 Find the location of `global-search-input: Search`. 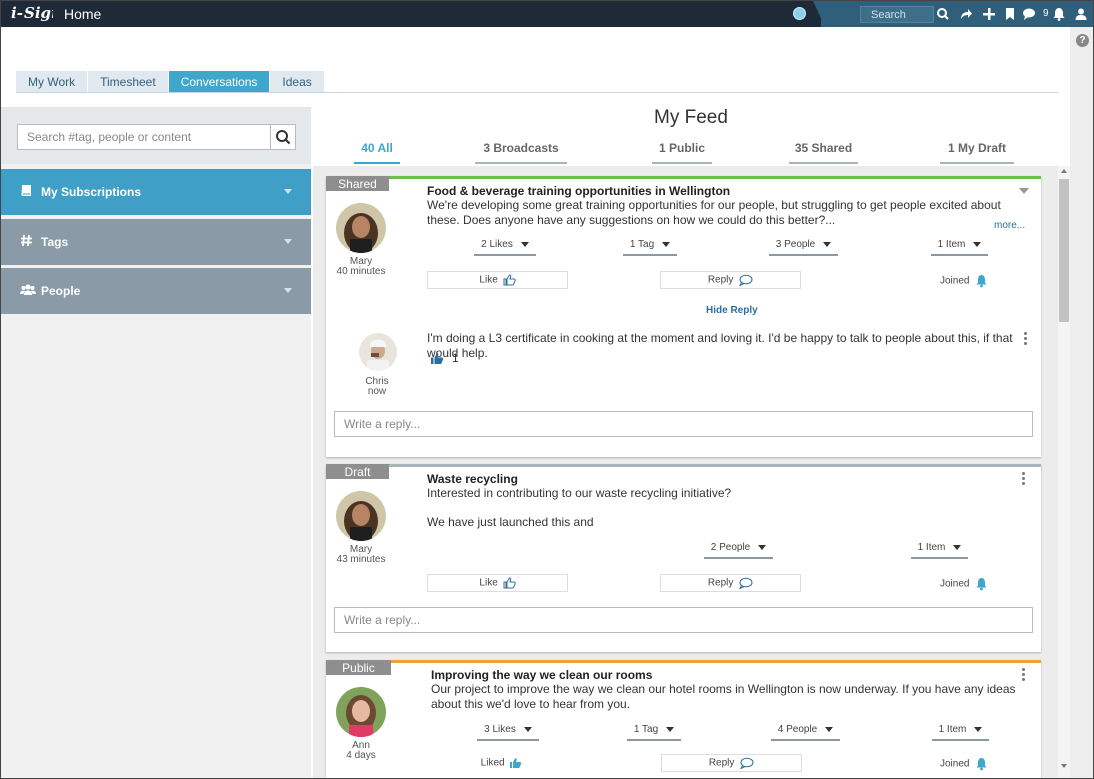

global-search-input: Search is located at coordinates (897, 14).